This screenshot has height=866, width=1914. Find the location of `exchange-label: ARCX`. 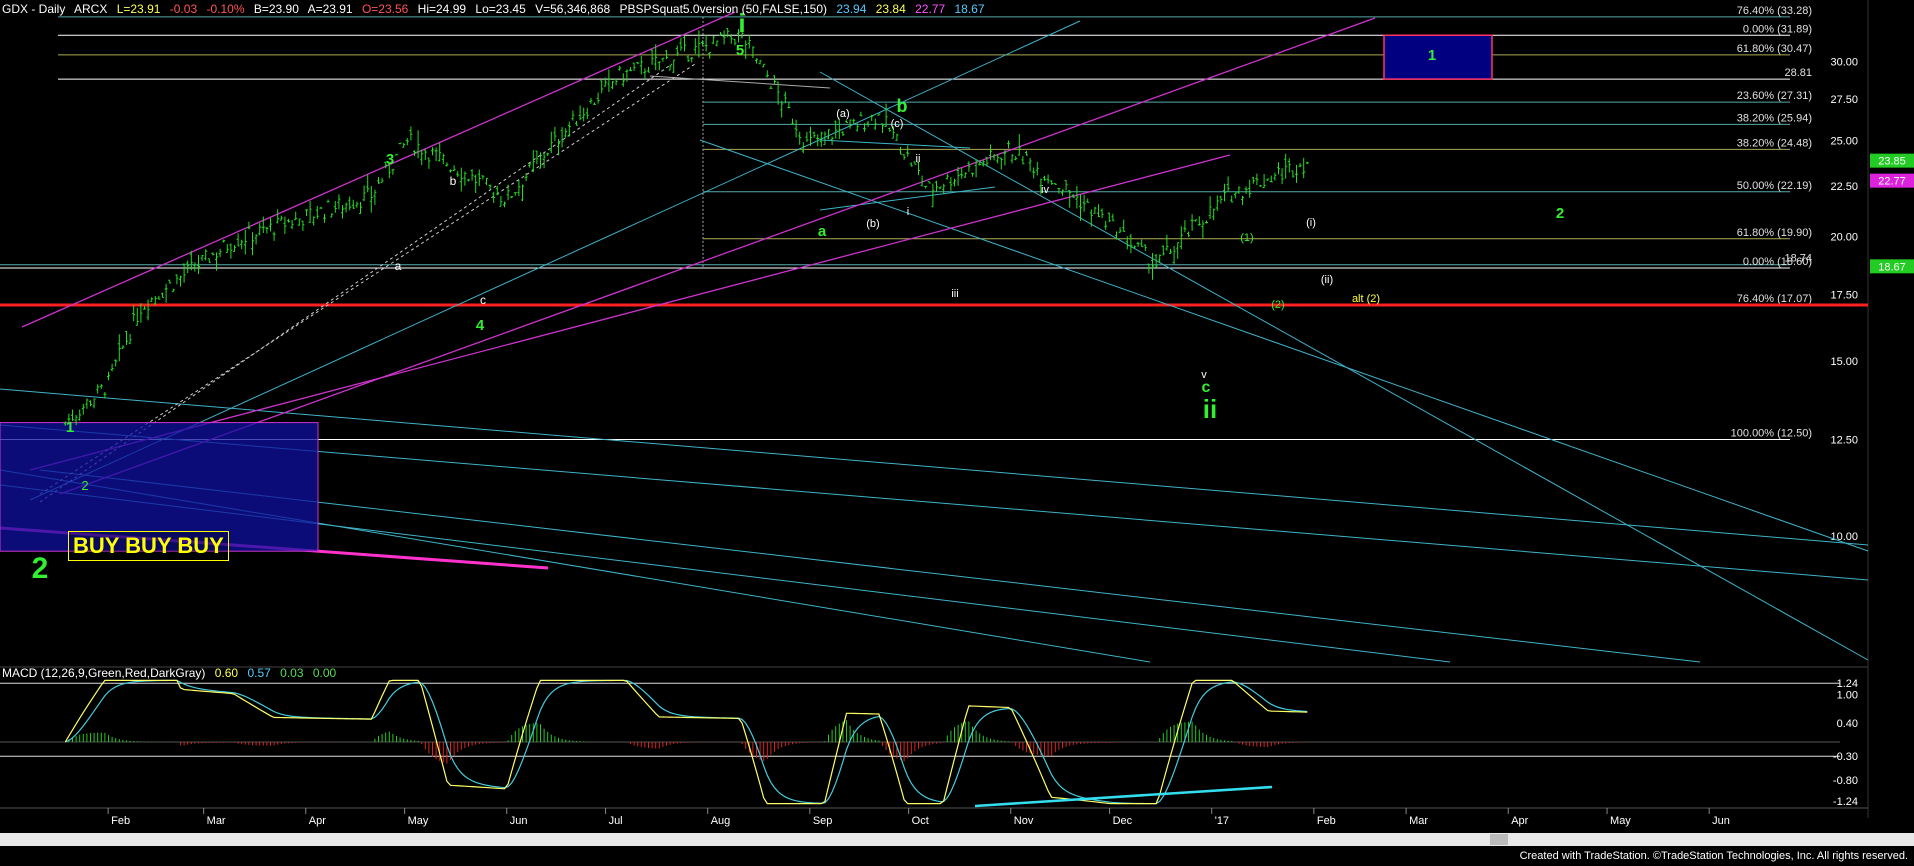

exchange-label: ARCX is located at coordinates (91, 9).